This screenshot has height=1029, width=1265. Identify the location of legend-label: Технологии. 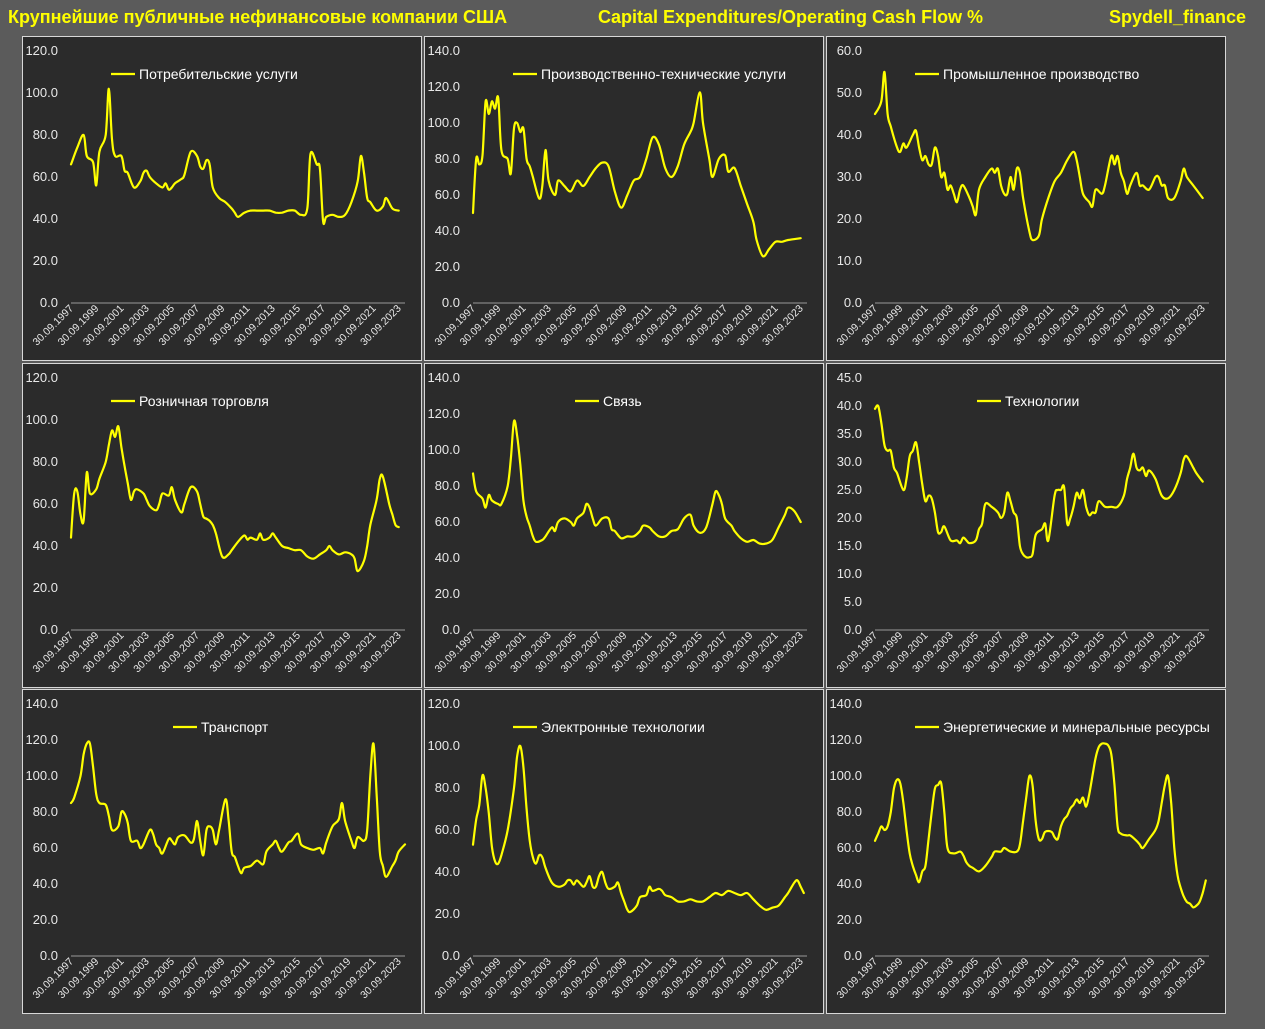
(1042, 401).